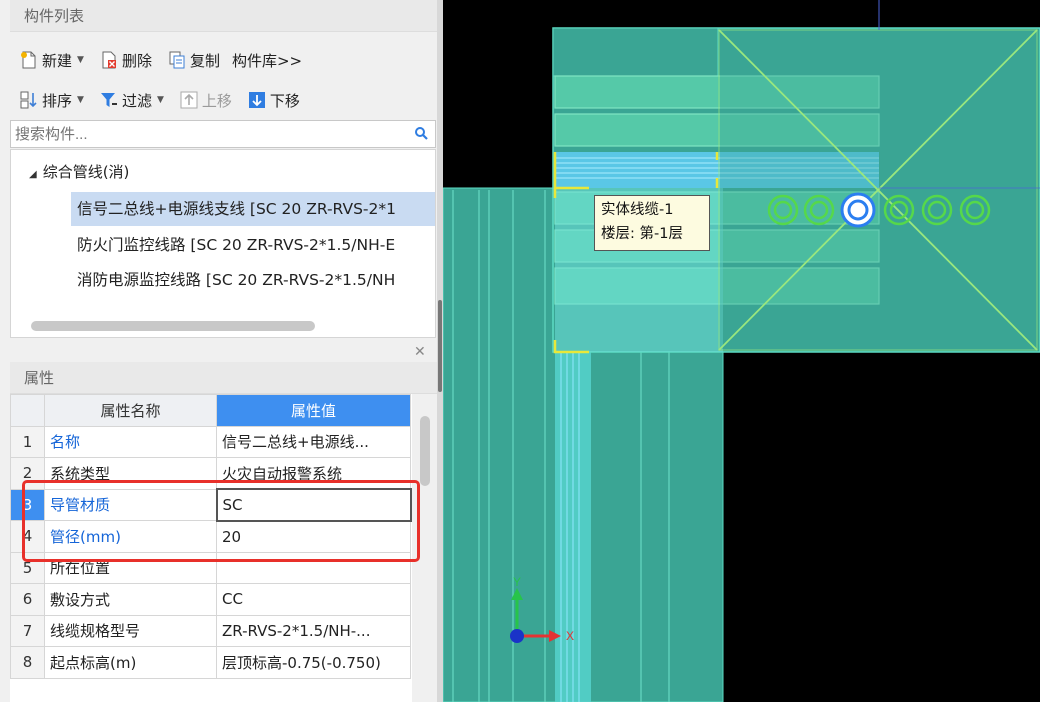  I want to click on table-header-row: 属性名称 属性值, so click(210, 410).